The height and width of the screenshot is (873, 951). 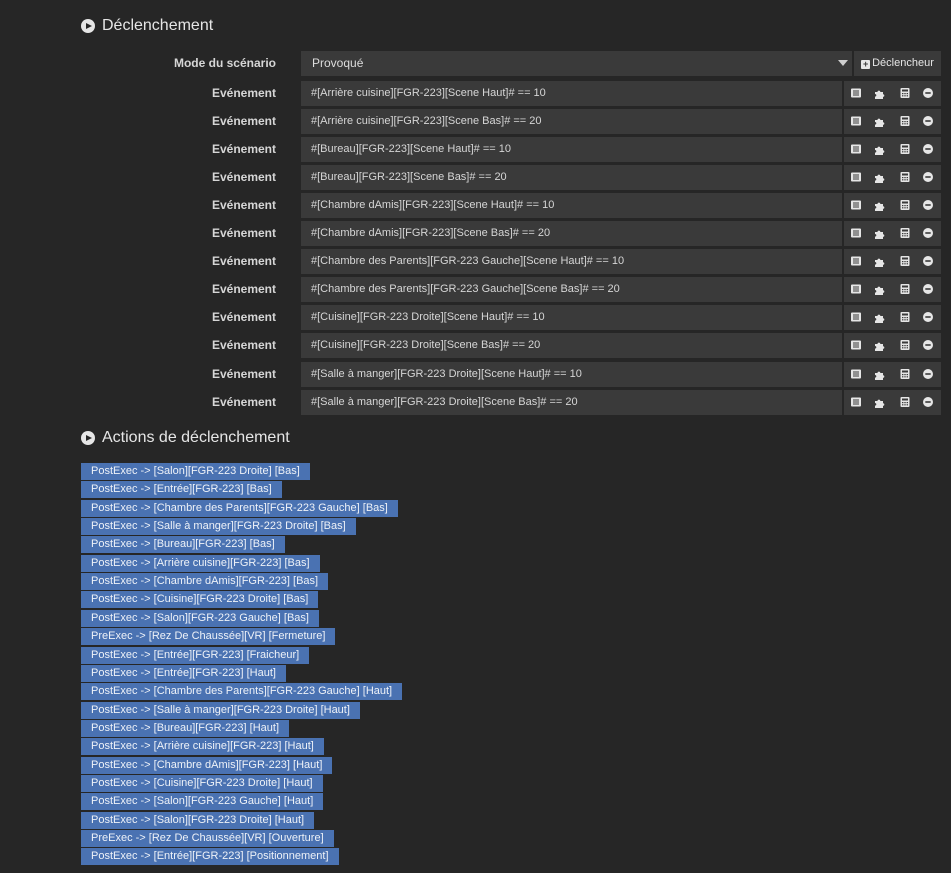 I want to click on action-tag: PostExec -> [Entrée][FGR-223] [Haut], so click(x=183, y=673).